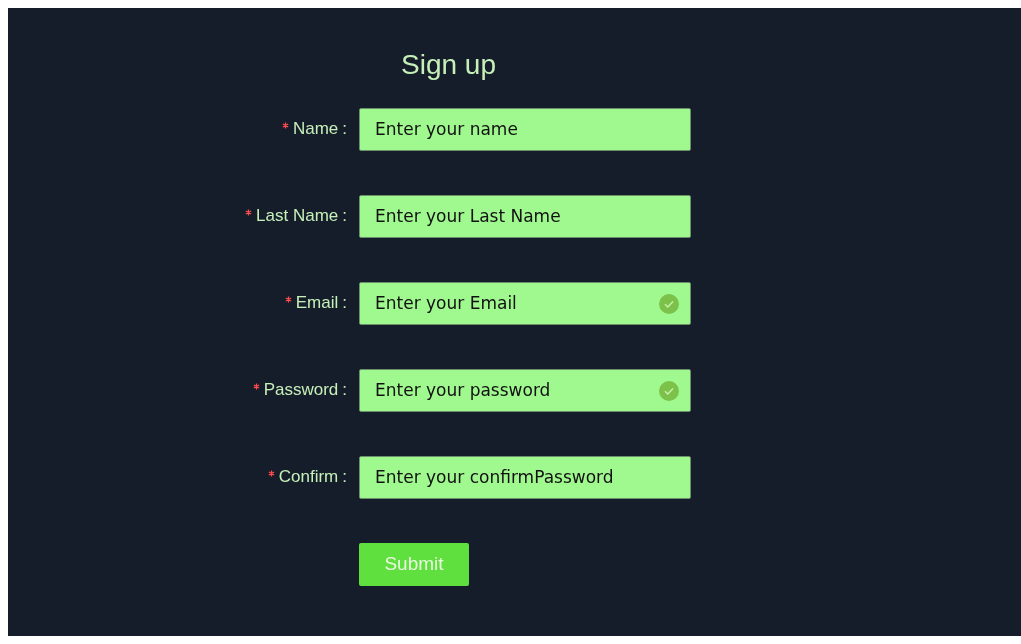 Image resolution: width=1021 pixels, height=644 pixels. What do you see at coordinates (315, 129) in the screenshot?
I see `field-label: Name` at bounding box center [315, 129].